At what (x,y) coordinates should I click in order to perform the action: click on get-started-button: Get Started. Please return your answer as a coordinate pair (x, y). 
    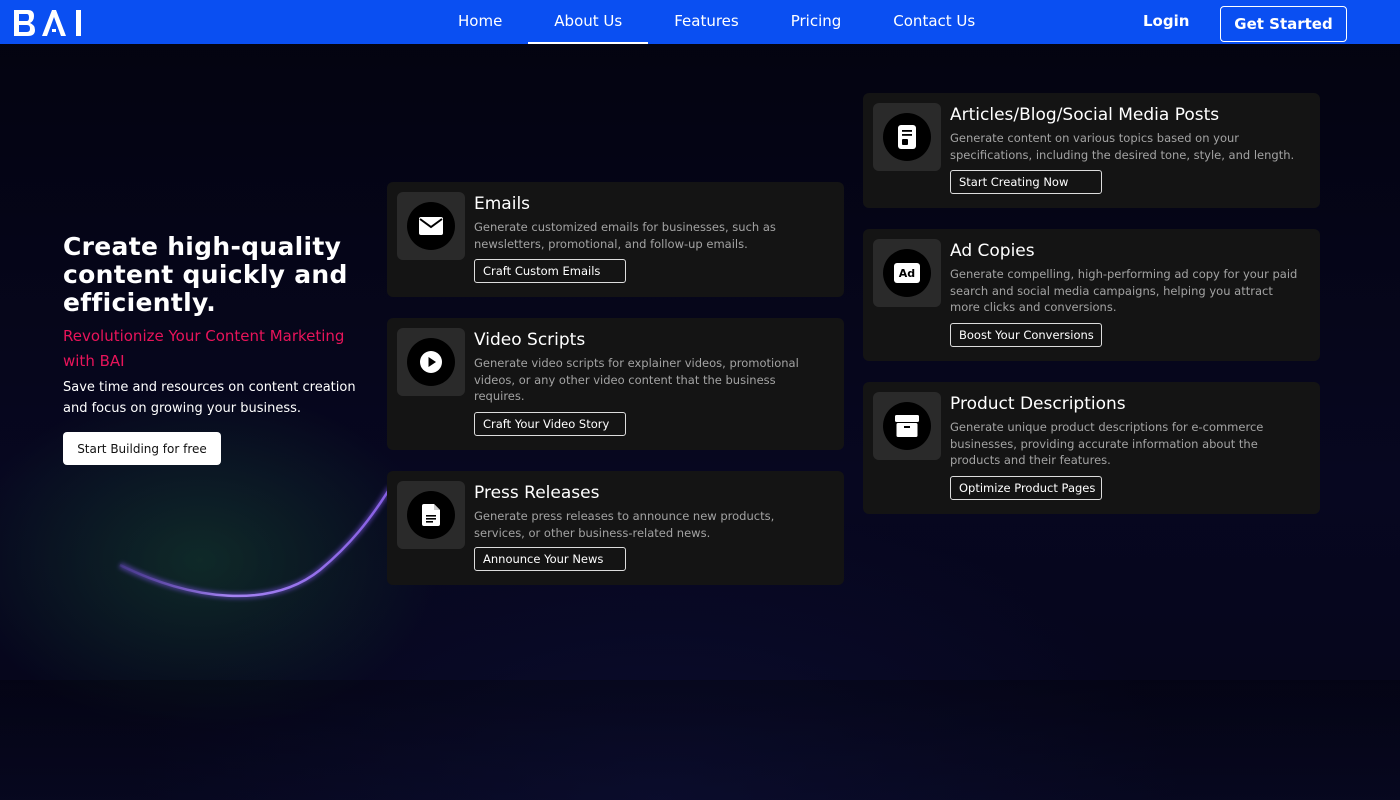
    Looking at the image, I should click on (1283, 24).